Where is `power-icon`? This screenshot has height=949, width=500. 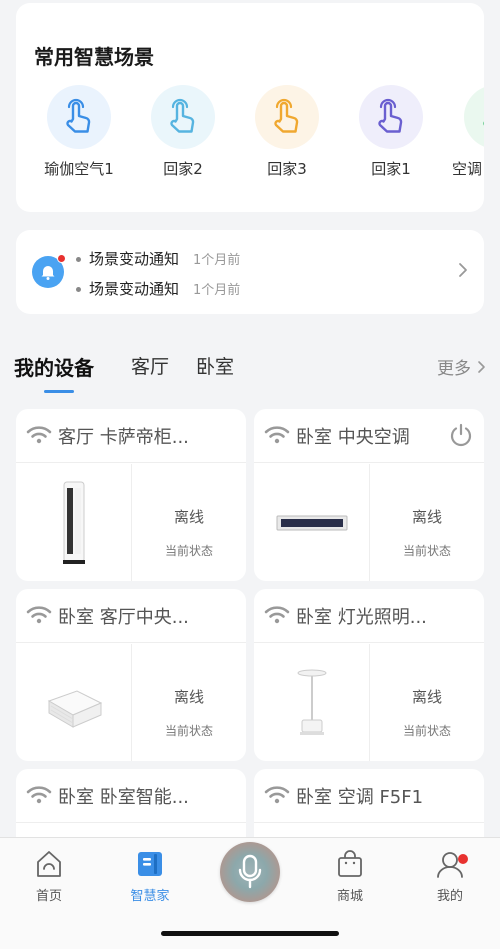
power-icon is located at coordinates (461, 435).